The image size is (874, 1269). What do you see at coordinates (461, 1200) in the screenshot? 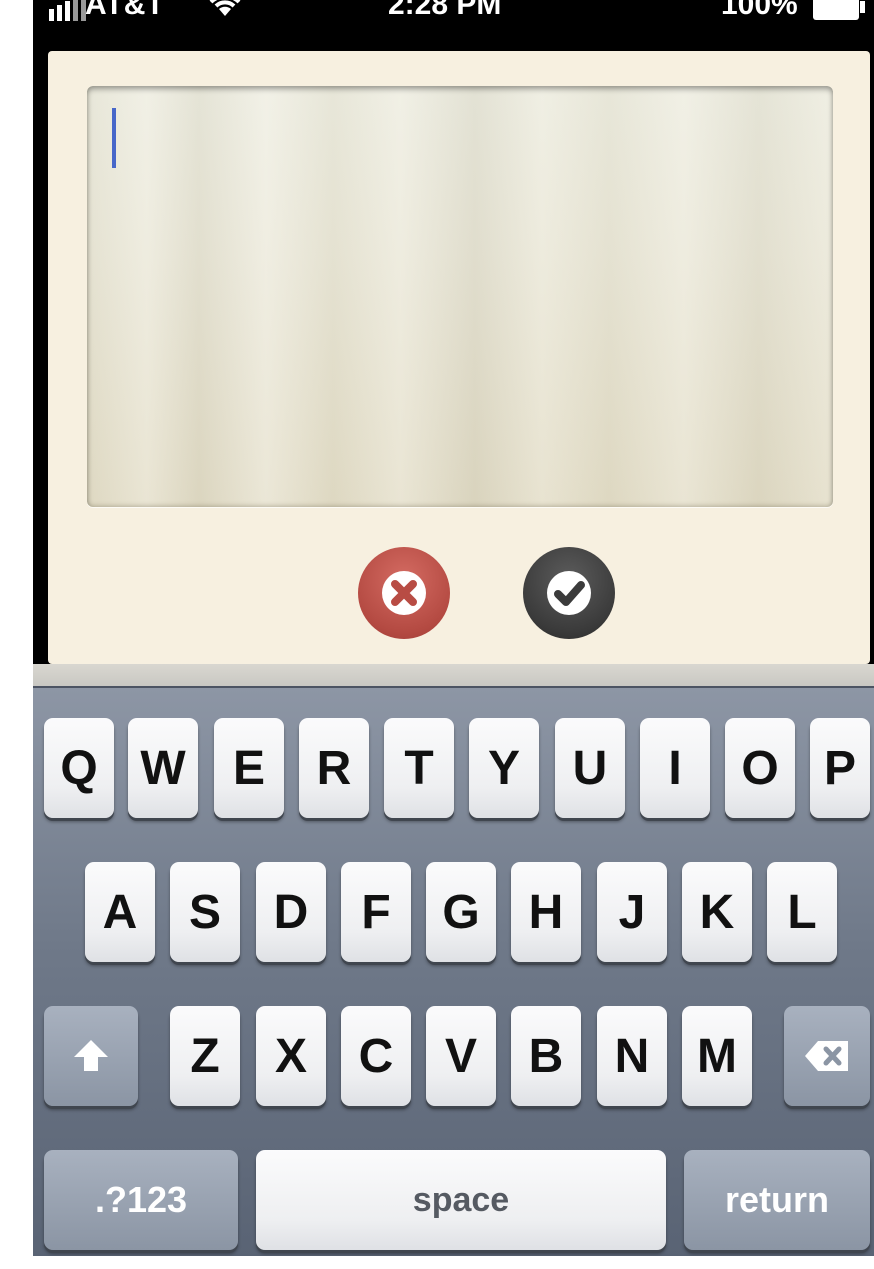
I see `space-key: space` at bounding box center [461, 1200].